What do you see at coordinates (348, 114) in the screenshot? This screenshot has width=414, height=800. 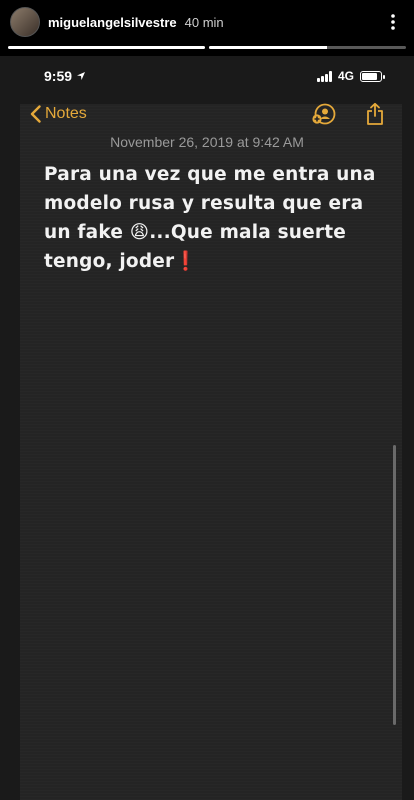 I see `nav-actions` at bounding box center [348, 114].